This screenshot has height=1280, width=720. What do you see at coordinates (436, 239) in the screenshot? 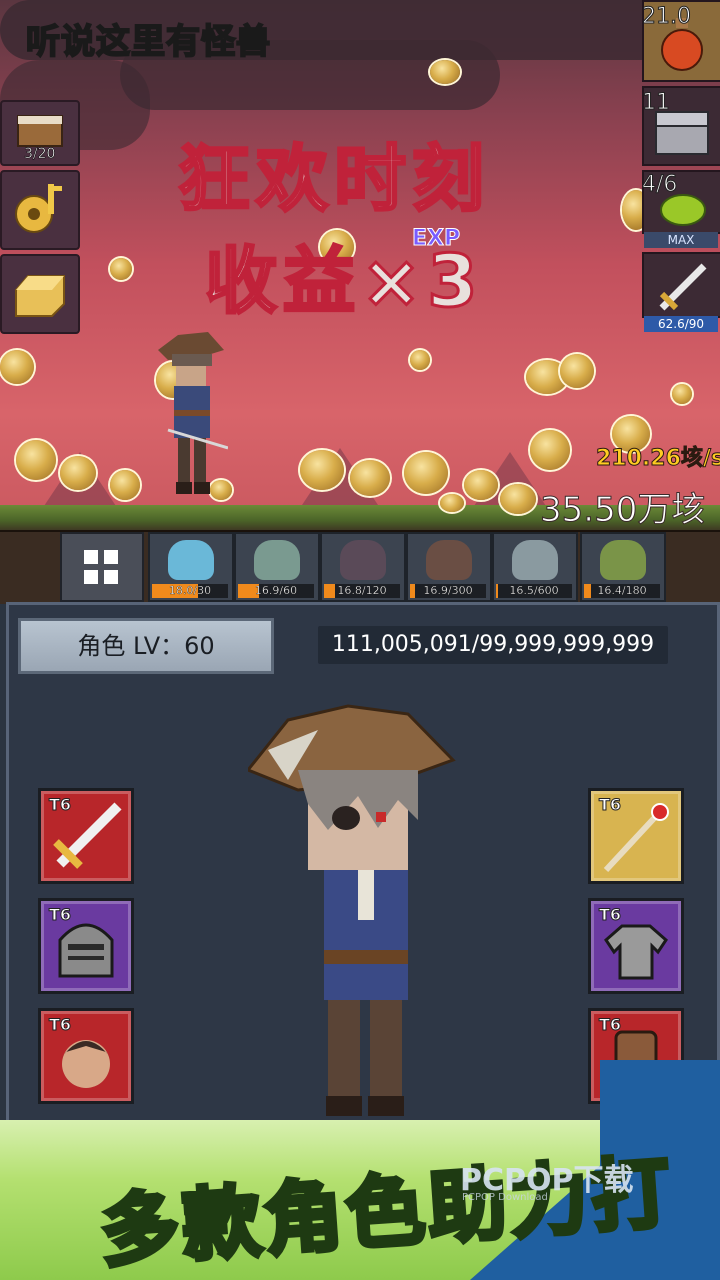
I see `exp-popup: EXP` at bounding box center [436, 239].